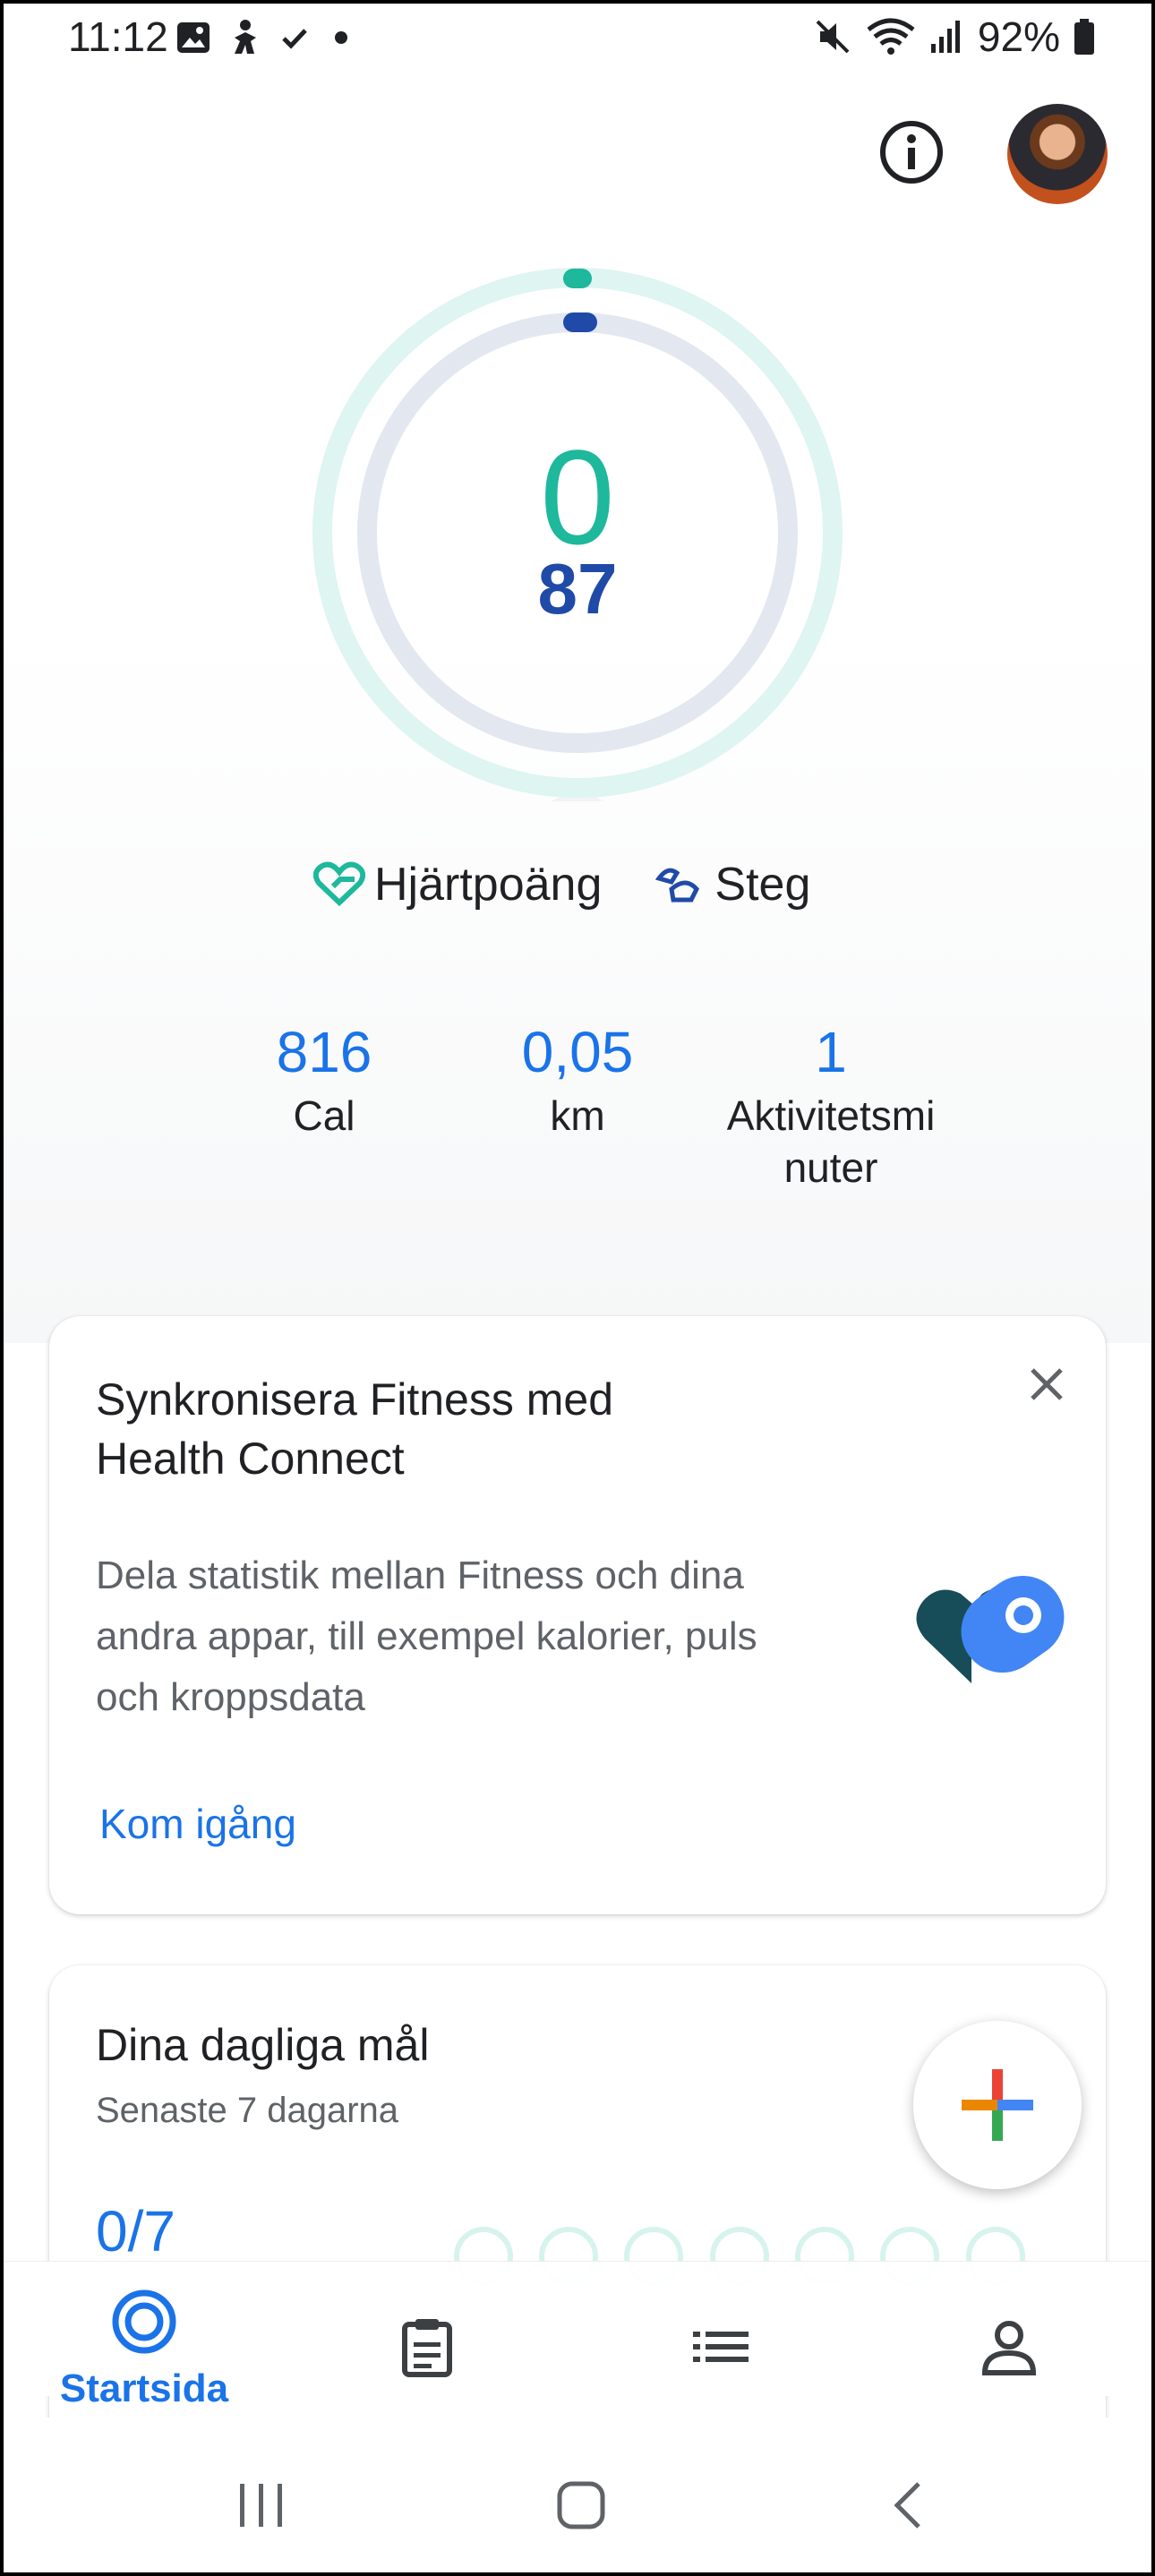  What do you see at coordinates (577, 1052) in the screenshot?
I see `stat-distance-value: 0,05` at bounding box center [577, 1052].